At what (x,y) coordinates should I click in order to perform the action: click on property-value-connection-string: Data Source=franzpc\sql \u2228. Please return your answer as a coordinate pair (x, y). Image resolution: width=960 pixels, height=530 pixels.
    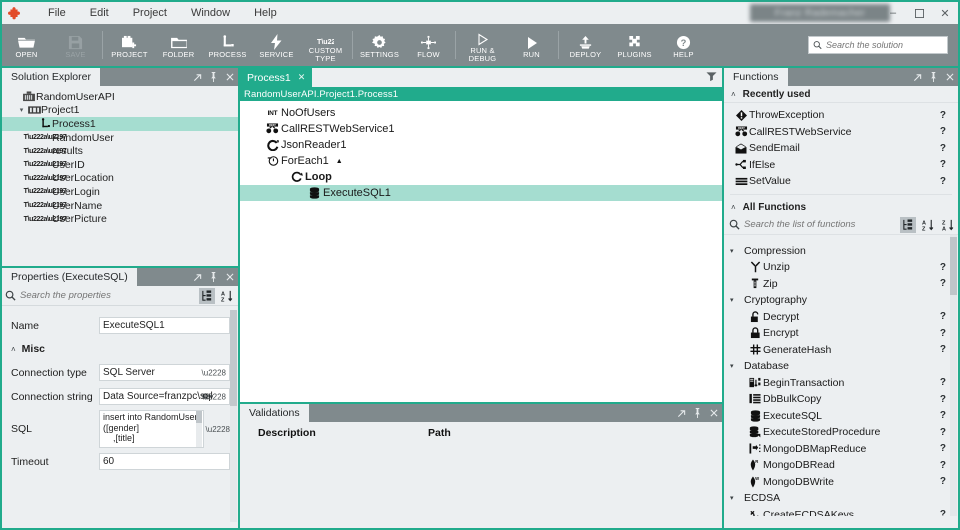
    Looking at the image, I should click on (164, 396).